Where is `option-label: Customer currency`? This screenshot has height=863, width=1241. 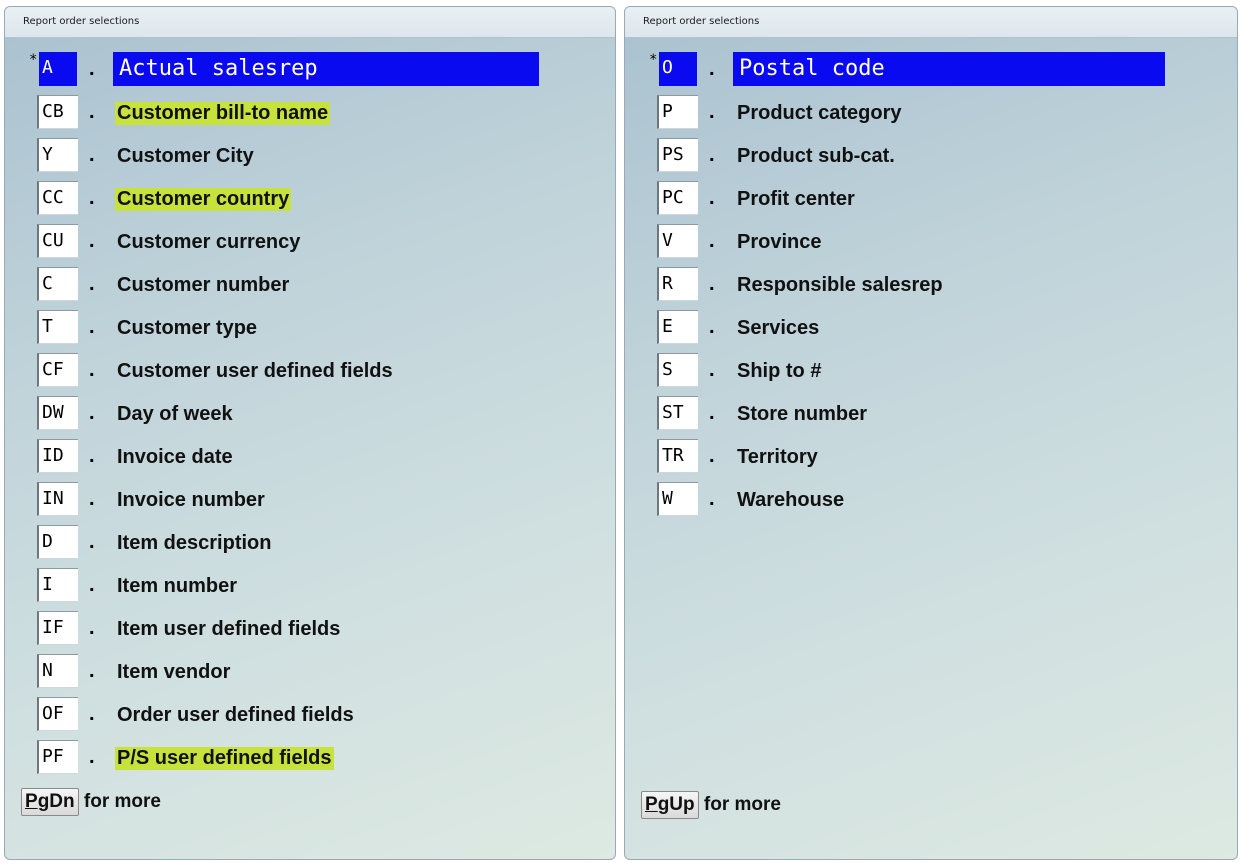
option-label: Customer currency is located at coordinates (208, 242).